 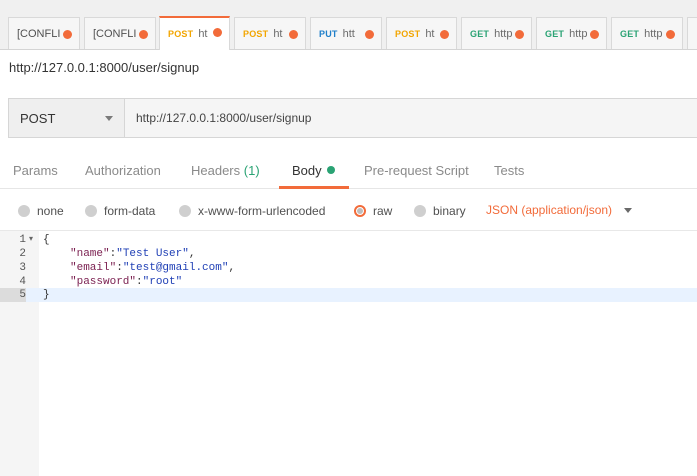 I want to click on open-brace: {, so click(x=46, y=240).